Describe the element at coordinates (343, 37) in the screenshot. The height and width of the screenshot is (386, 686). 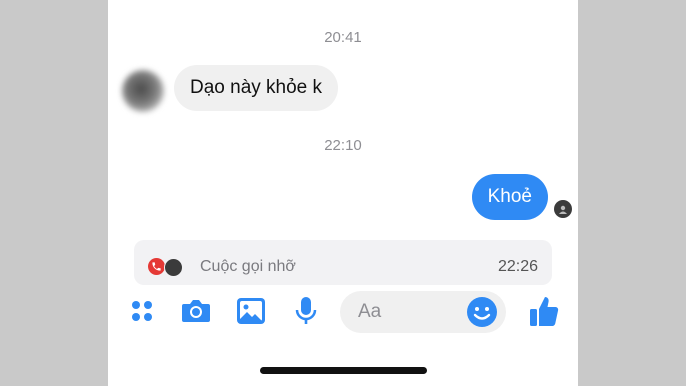
I see `timestamp: 20:41` at that location.